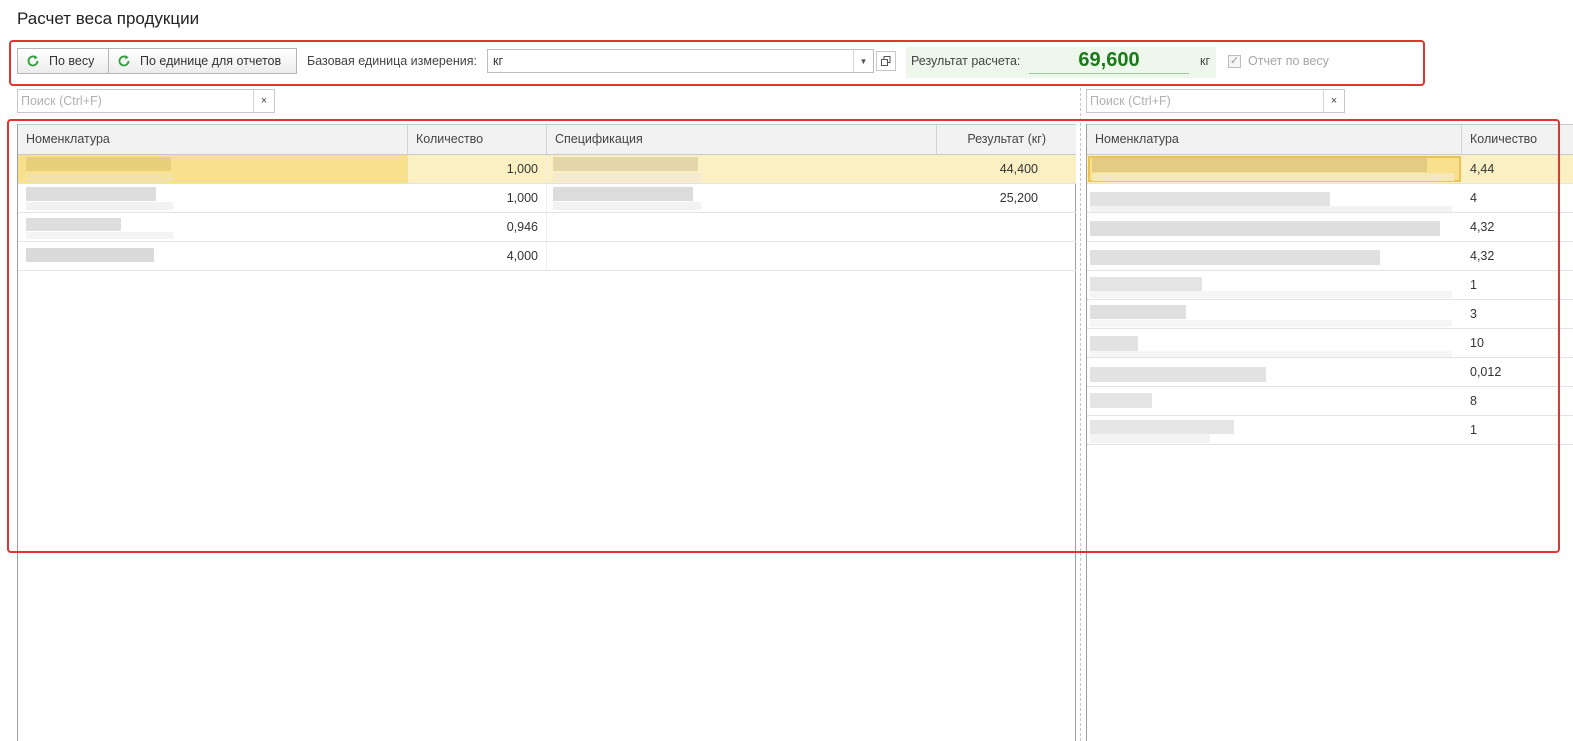  I want to click on quantity-cell: 4,000, so click(477, 256).